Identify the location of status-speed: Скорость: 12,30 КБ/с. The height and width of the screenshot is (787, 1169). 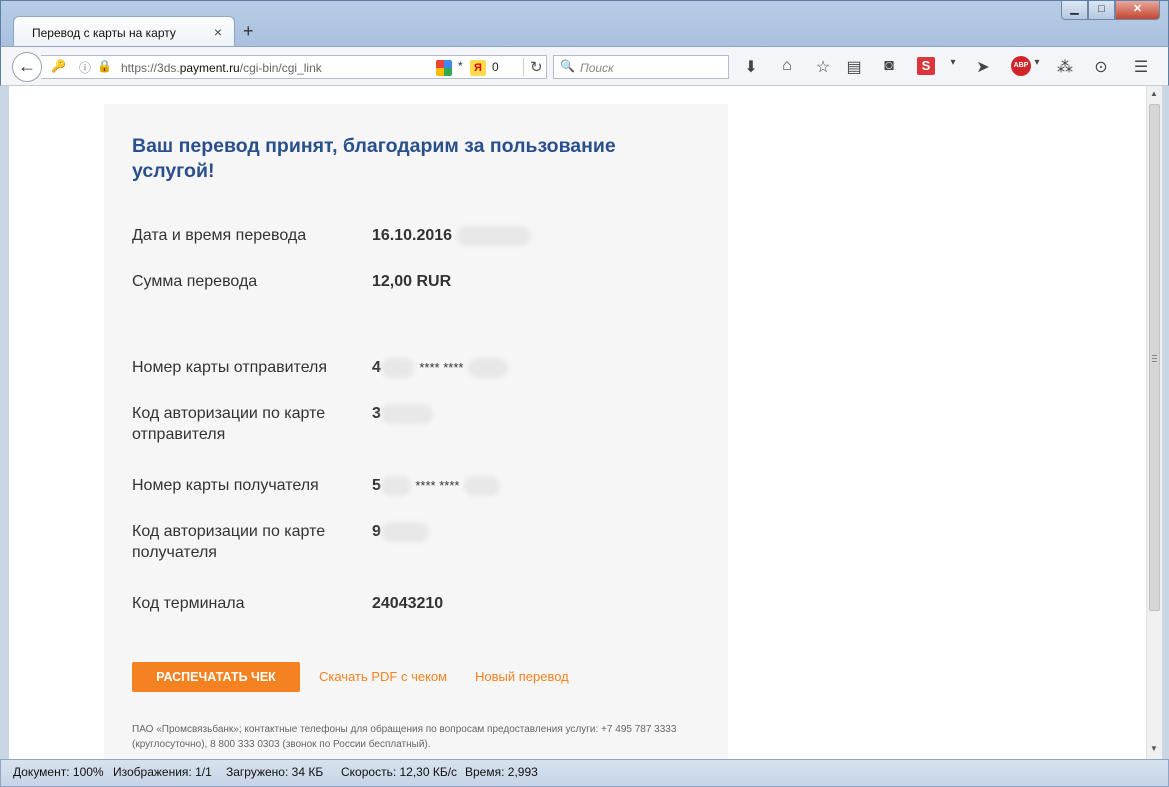
(399, 772).